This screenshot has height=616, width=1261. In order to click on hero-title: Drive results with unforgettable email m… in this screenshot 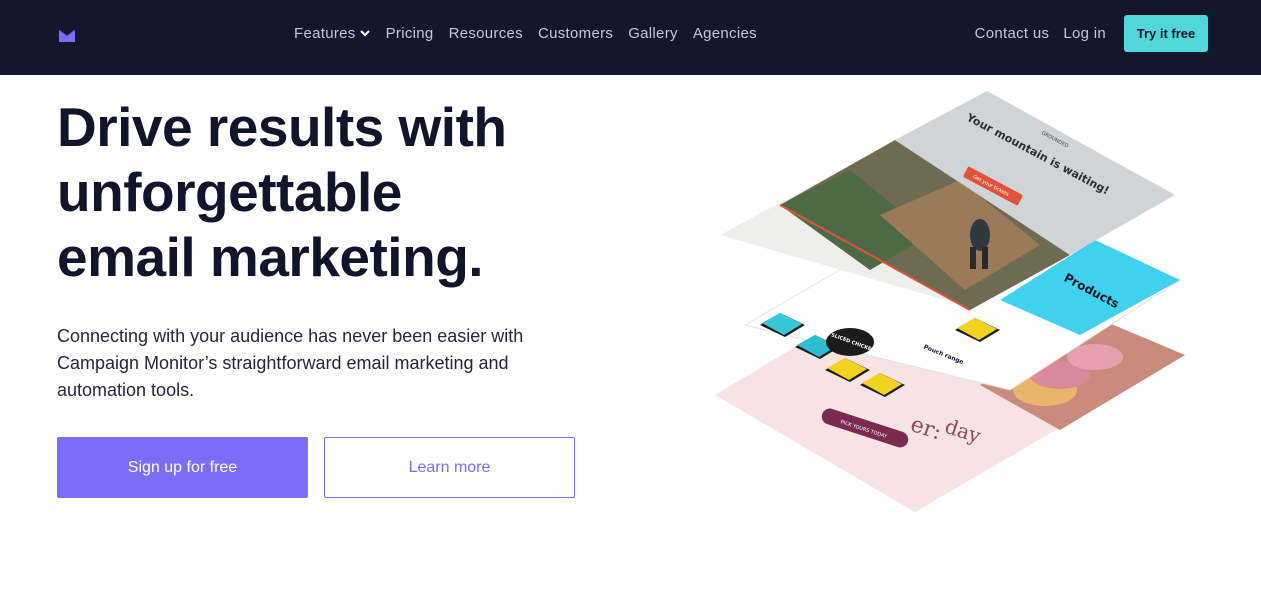, I will do `click(337, 192)`.